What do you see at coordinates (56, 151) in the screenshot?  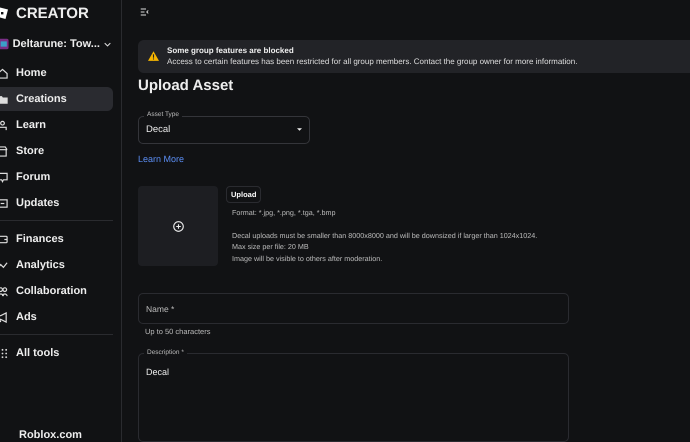 I see `nav-item: Store` at bounding box center [56, 151].